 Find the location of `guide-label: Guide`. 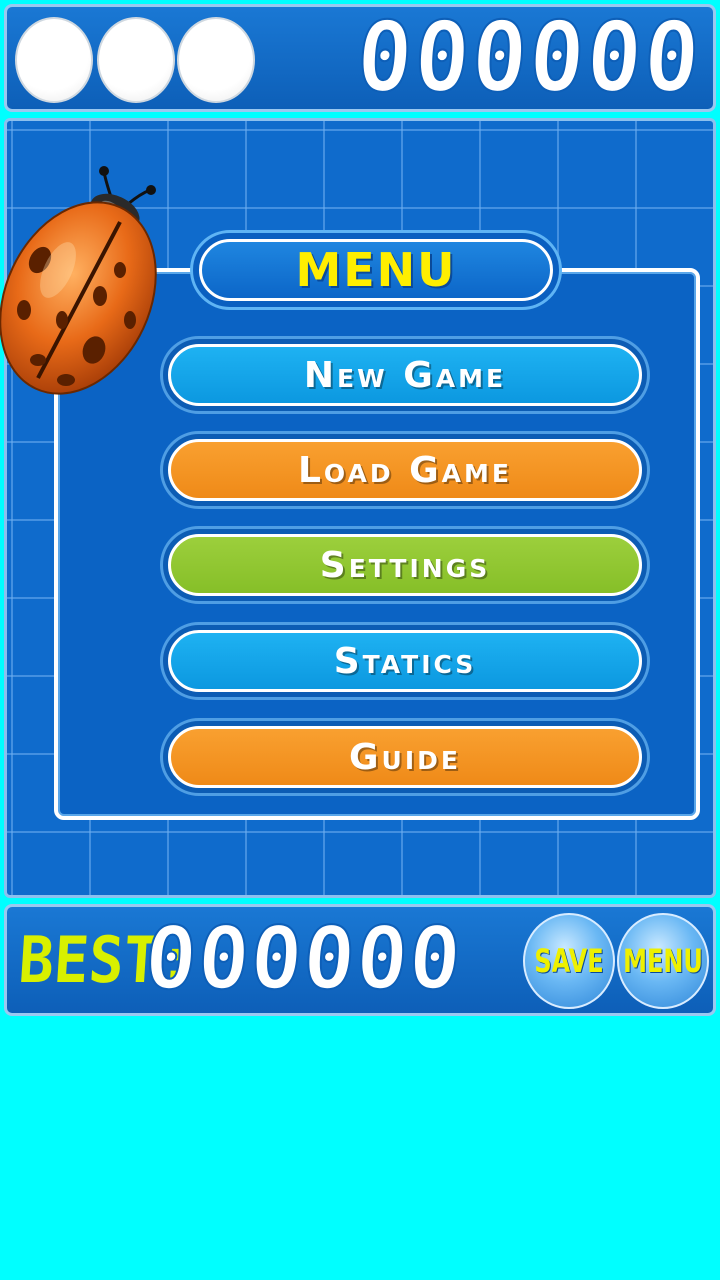

guide-label: Guide is located at coordinates (405, 757).